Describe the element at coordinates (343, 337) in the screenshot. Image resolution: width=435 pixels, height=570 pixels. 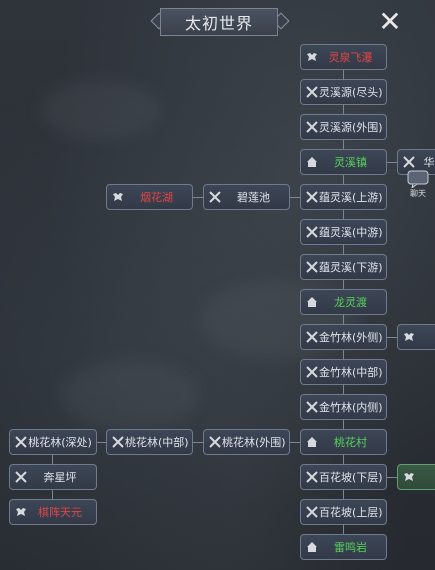
I see `map-node-jinzhu-out: 金竹林(外侧)` at that location.